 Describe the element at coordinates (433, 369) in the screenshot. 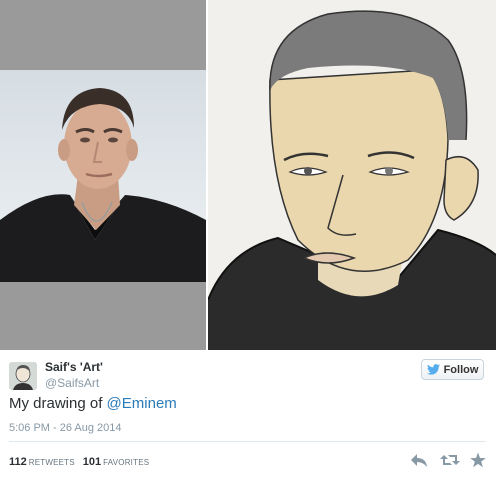

I see `twitter-bird-icon` at that location.